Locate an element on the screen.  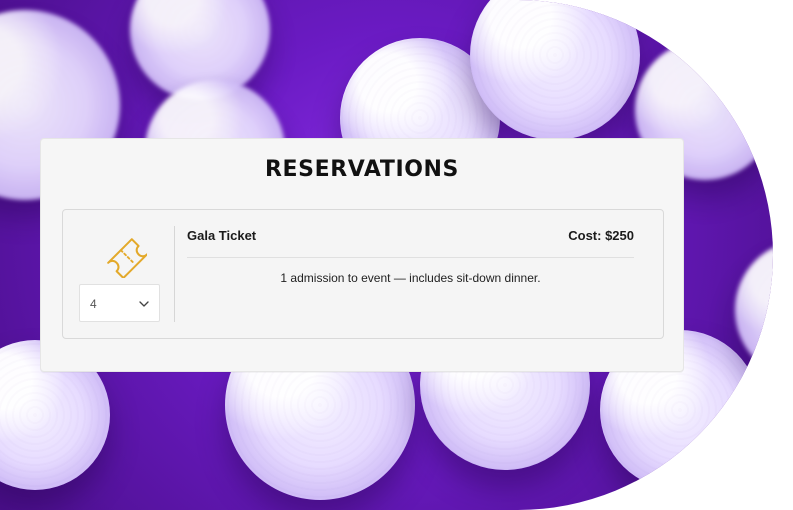
horizontal-divider is located at coordinates (410, 257).